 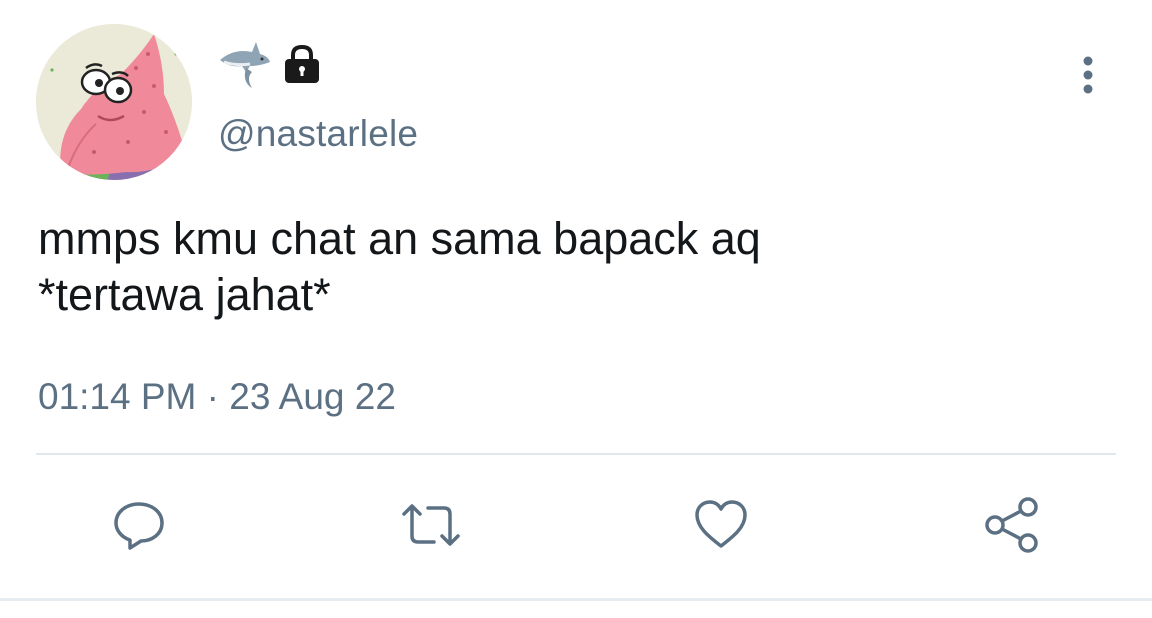 I want to click on tweet-text-line: mmps kmu chat an sama bapack aq, so click(x=399, y=238).